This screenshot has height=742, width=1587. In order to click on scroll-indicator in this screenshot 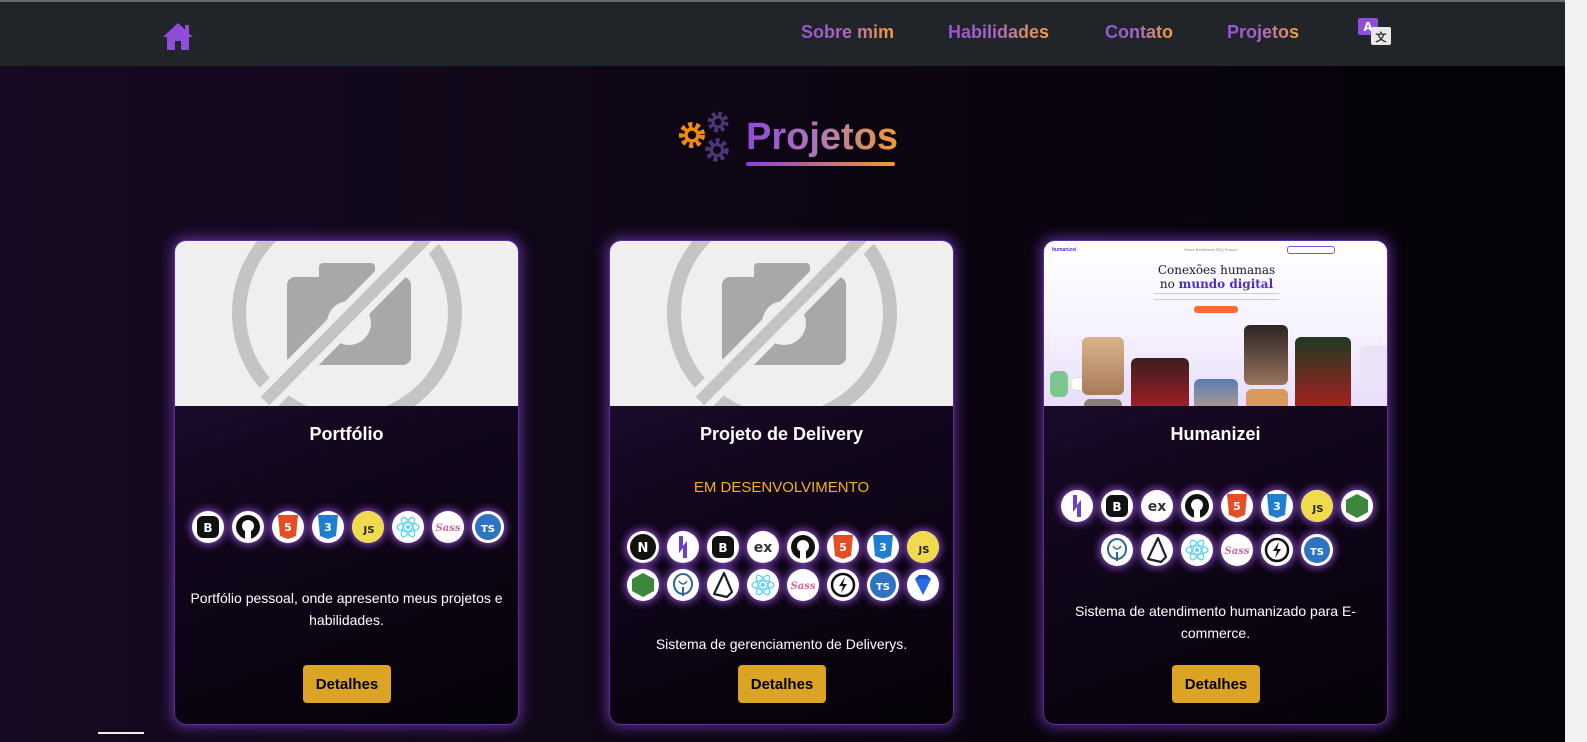, I will do `click(121, 733)`.